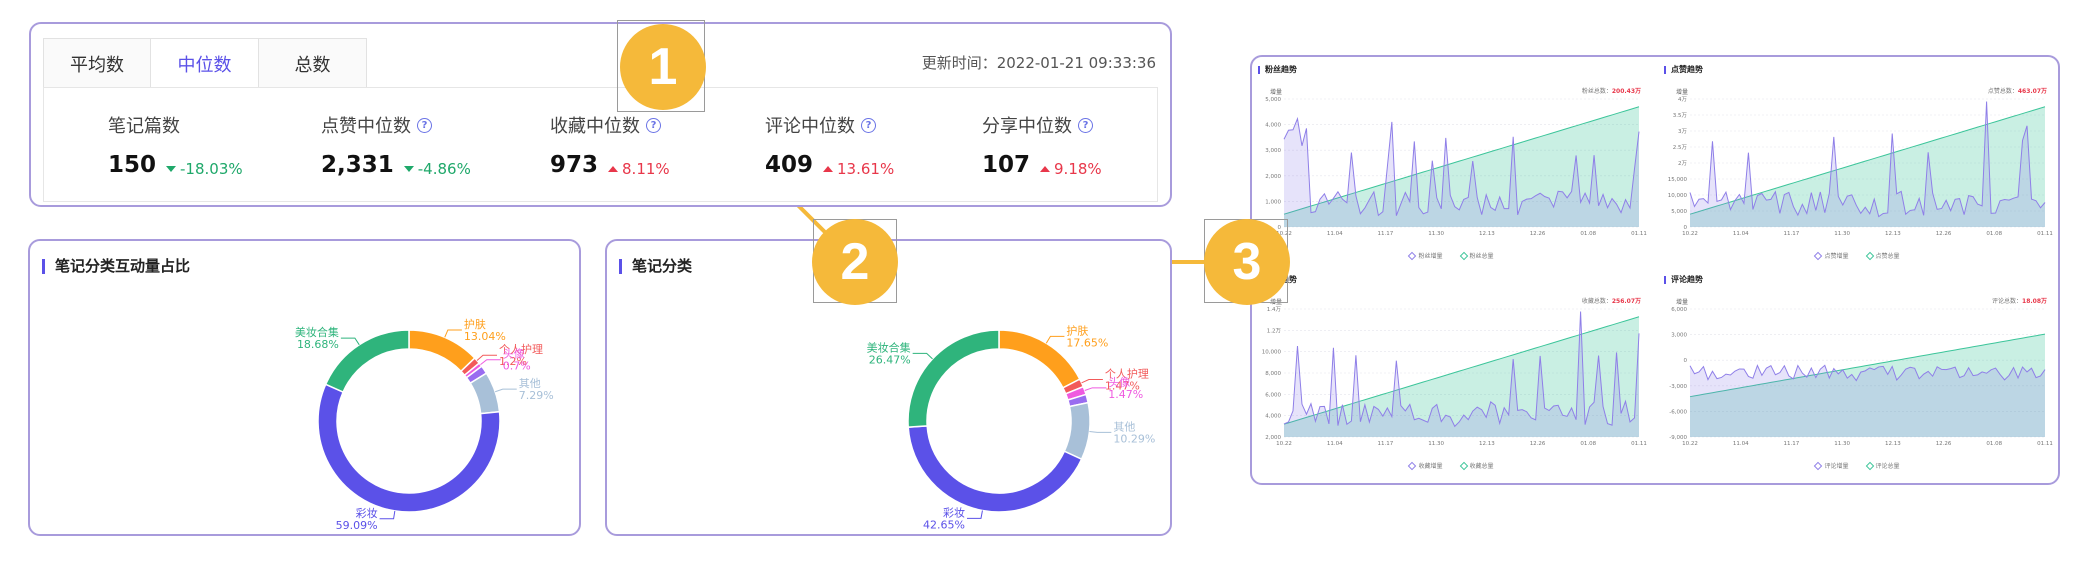 The height and width of the screenshot is (562, 2079). Describe the element at coordinates (1273, 177) in the screenshot. I see `y-tick: 2,000` at that location.